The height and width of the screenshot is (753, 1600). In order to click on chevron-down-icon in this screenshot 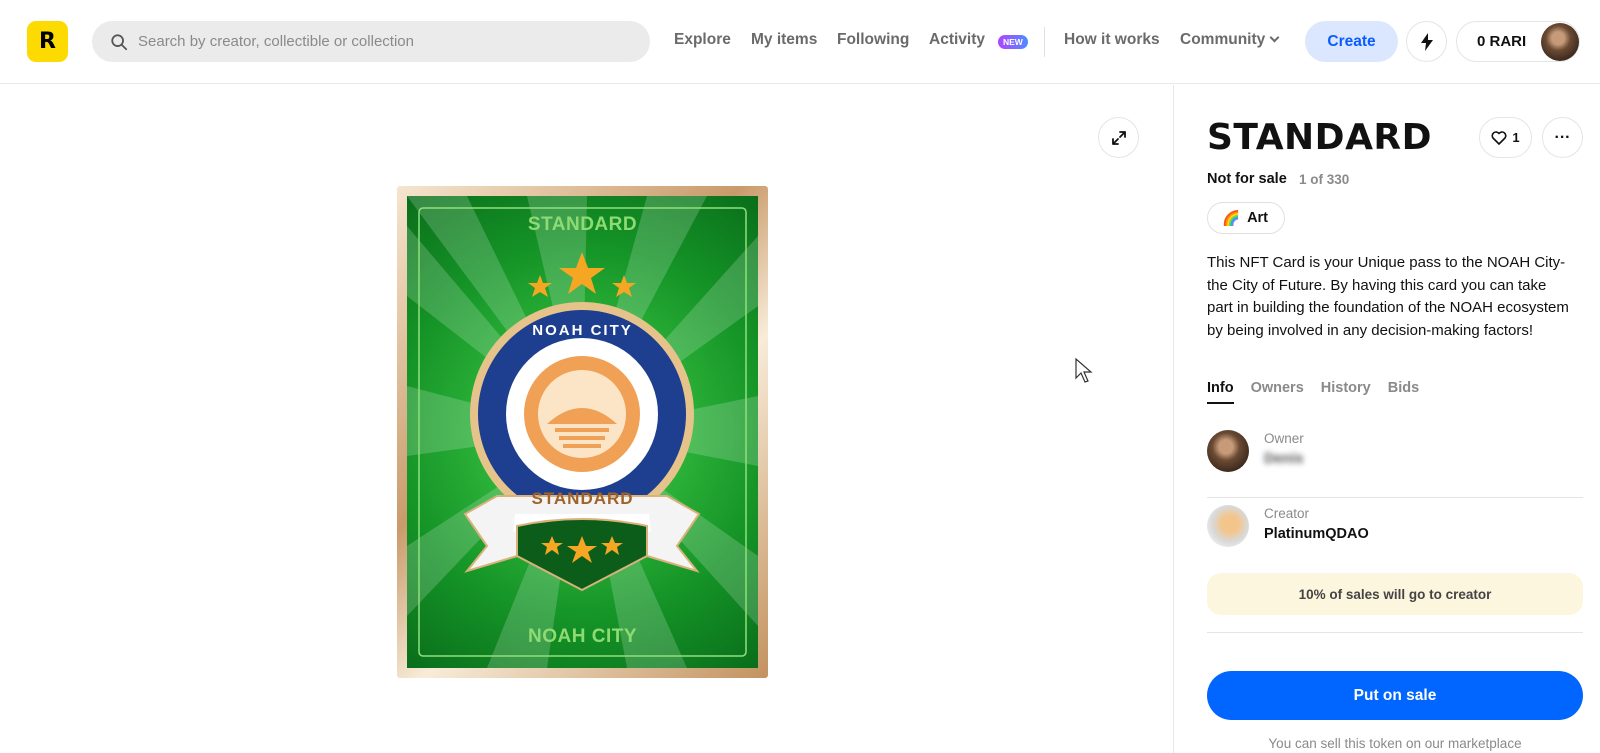, I will do `click(1274, 37)`.